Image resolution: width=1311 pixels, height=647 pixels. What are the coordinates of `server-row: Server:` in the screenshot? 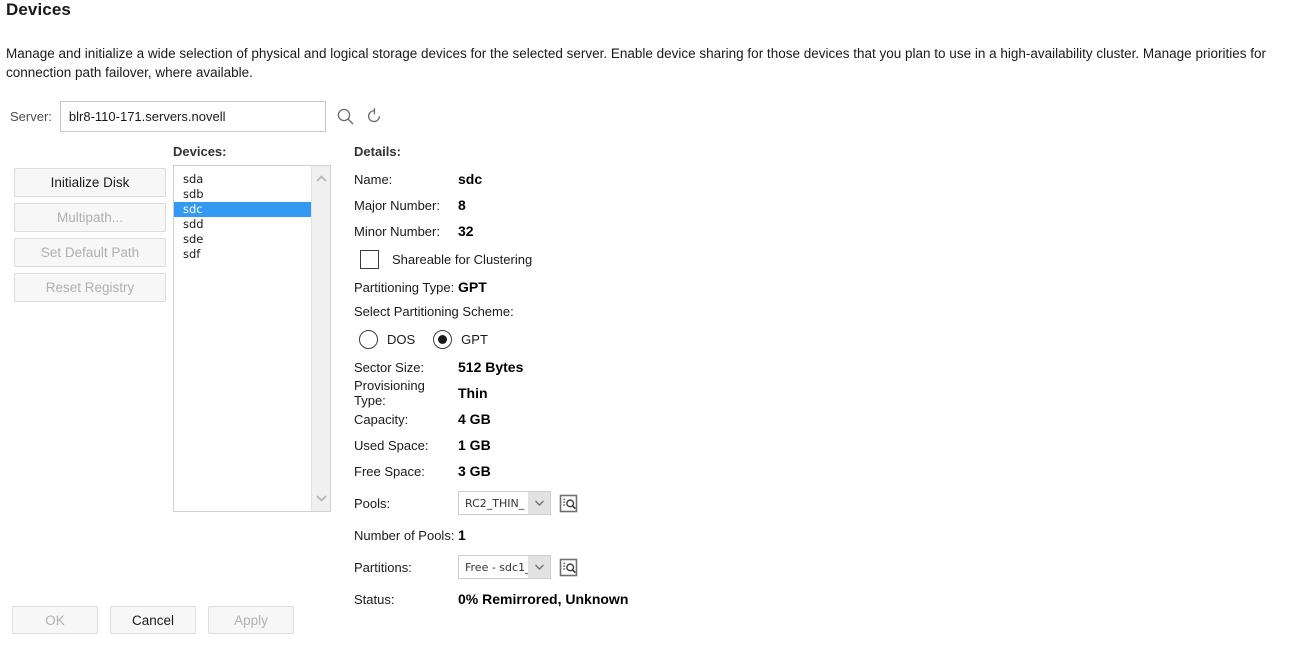 It's located at (197, 116).